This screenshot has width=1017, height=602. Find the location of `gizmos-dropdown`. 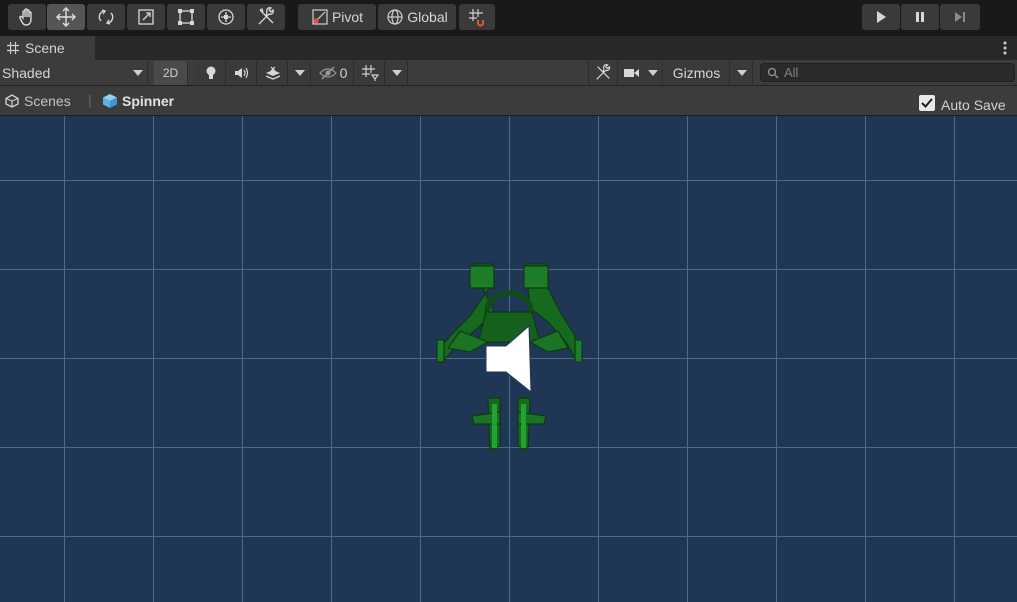

gizmos-dropdown is located at coordinates (742, 73).